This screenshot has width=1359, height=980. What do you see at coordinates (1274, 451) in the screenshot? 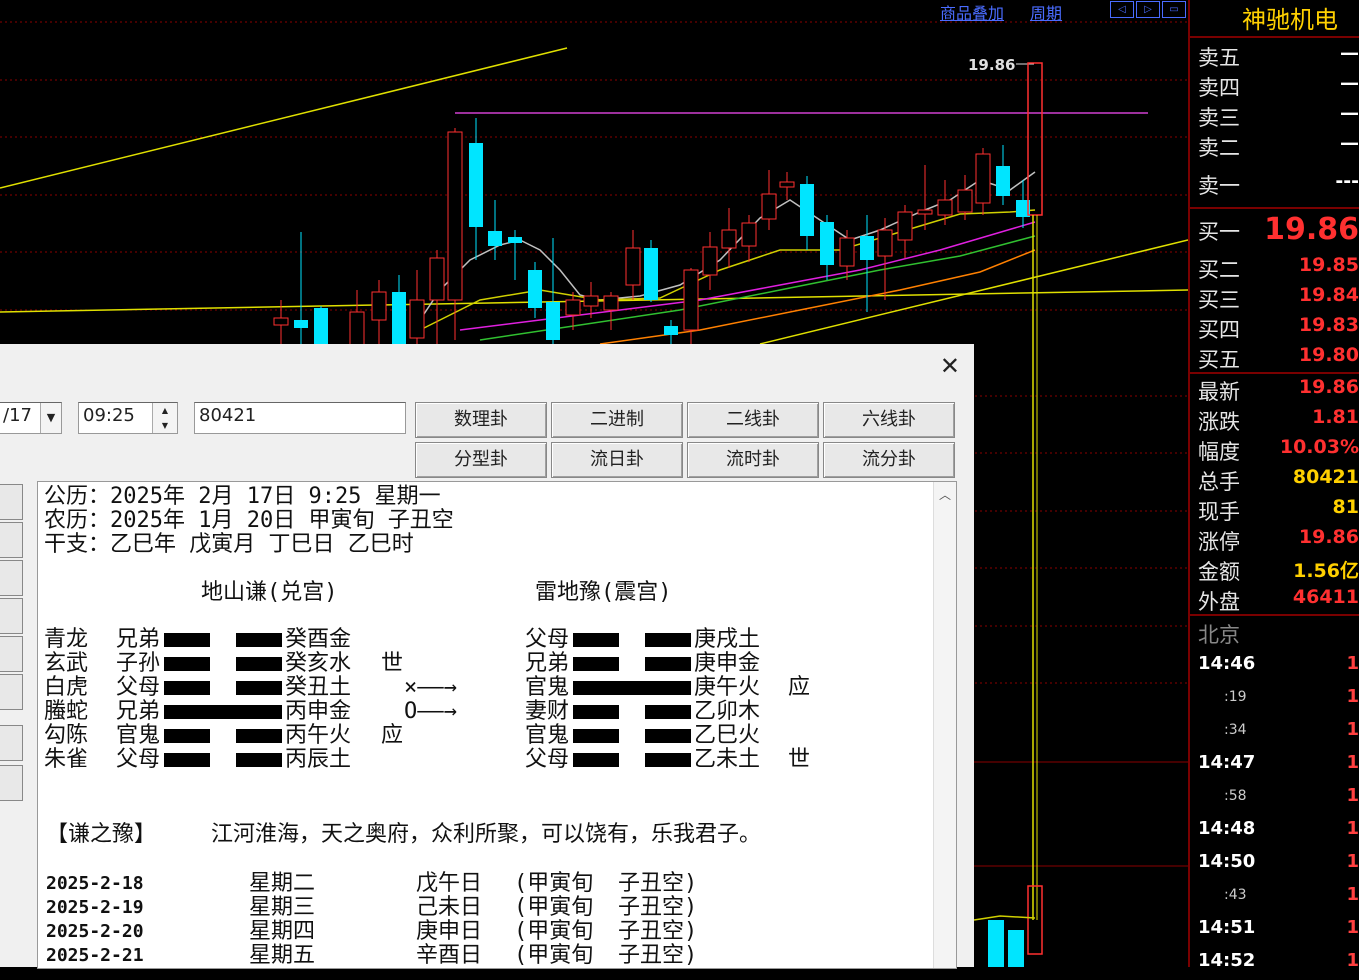
I see `stat-row: 幅度 10.03%` at bounding box center [1274, 451].